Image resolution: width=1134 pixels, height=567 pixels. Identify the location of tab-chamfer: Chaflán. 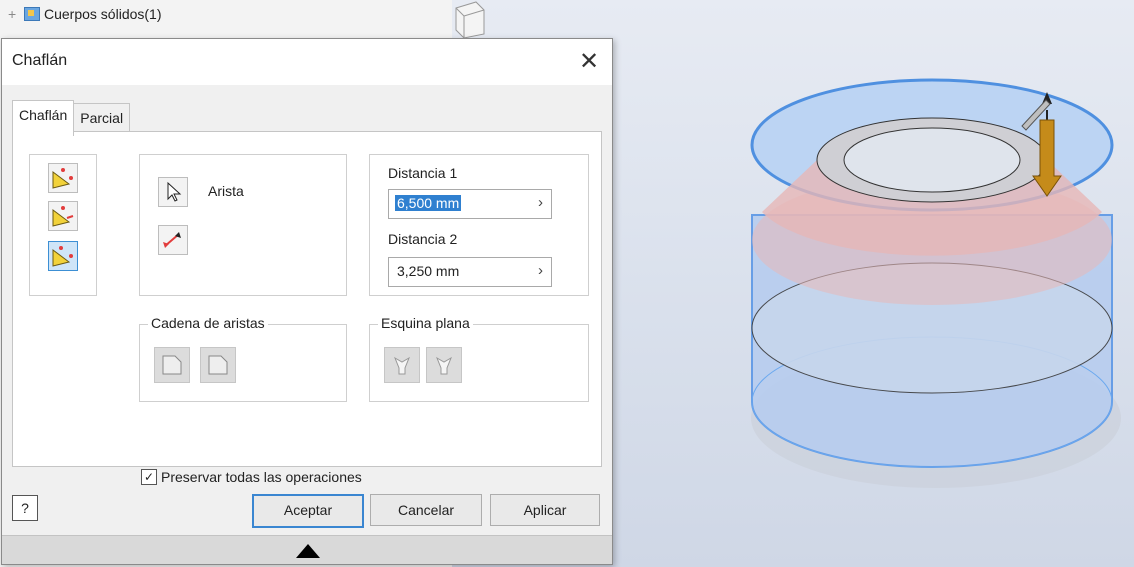
(43, 118).